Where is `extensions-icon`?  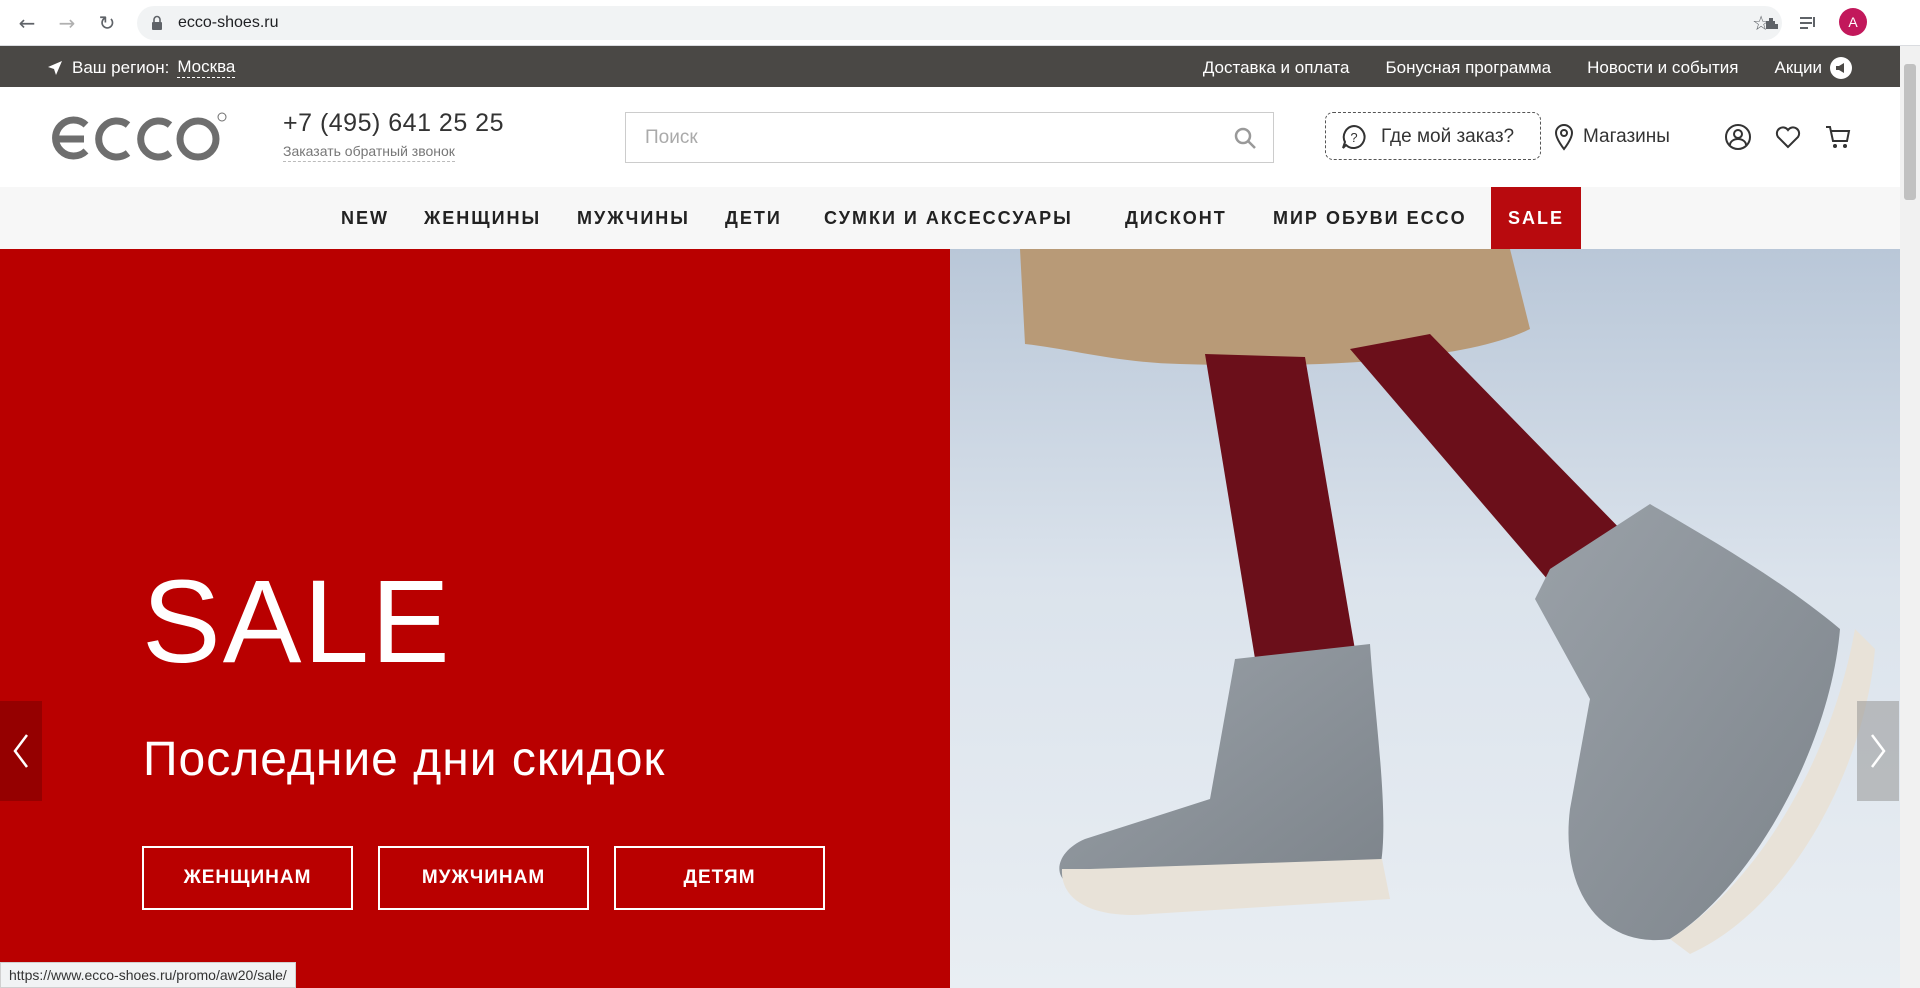 extensions-icon is located at coordinates (1773, 23).